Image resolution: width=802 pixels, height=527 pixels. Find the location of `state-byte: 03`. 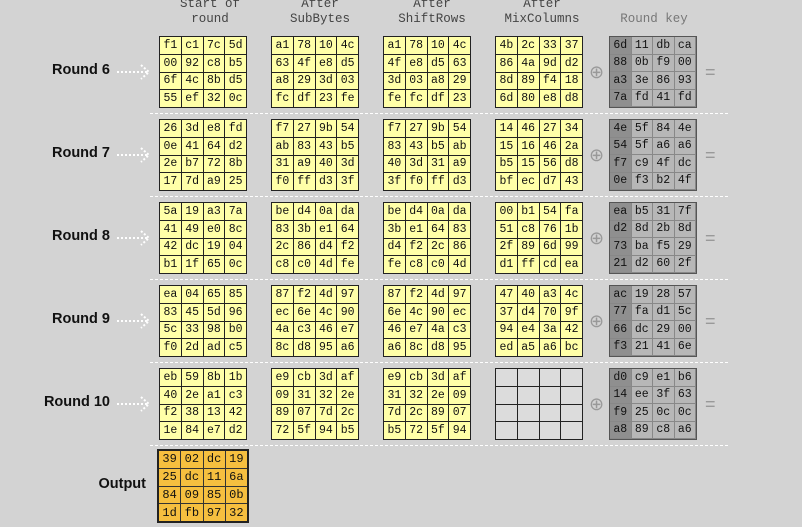

state-byte: 03 is located at coordinates (416, 81).